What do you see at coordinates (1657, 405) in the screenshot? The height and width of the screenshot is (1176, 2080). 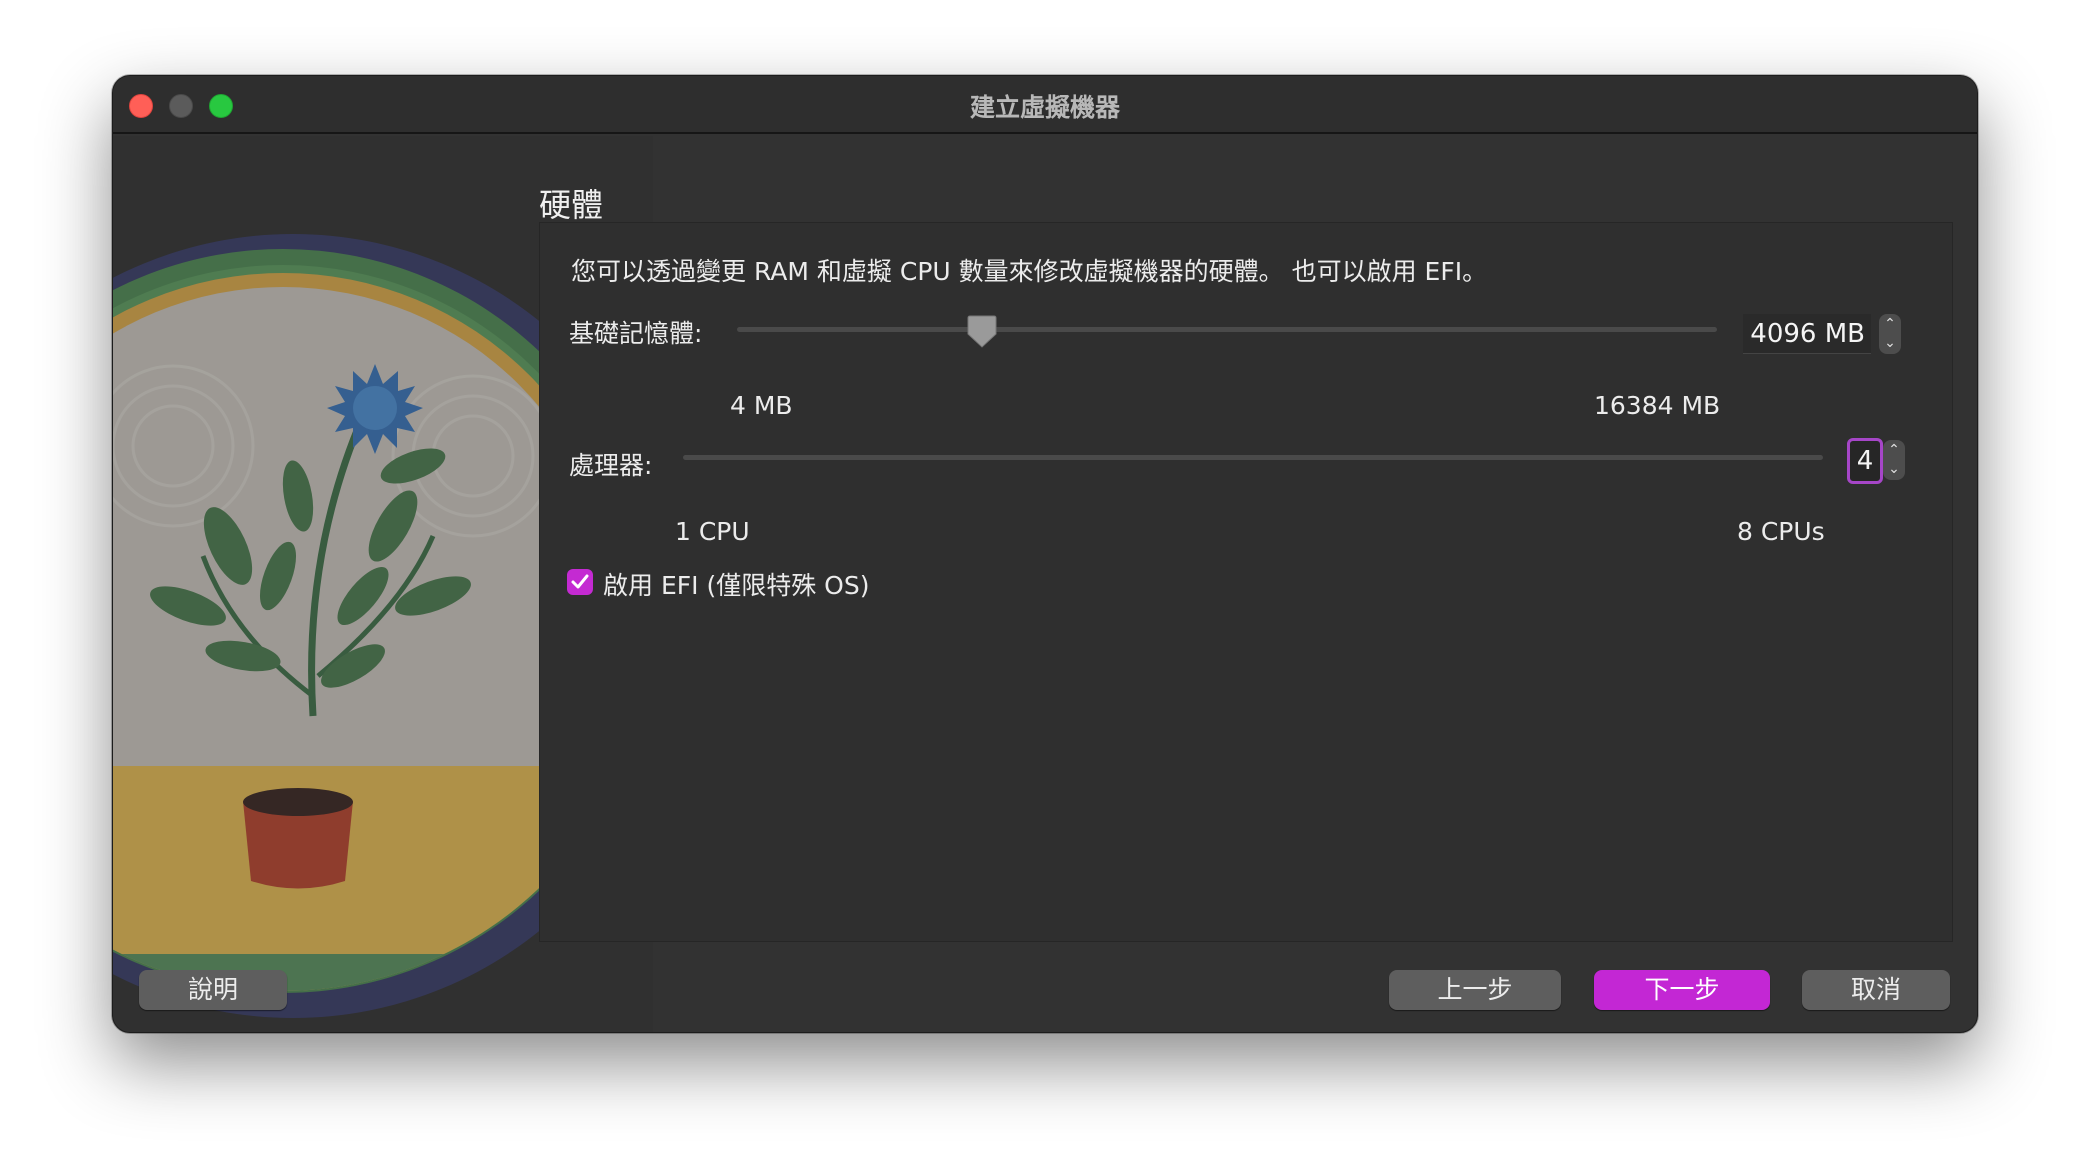 I see `memory-max-label: 16384 MB` at bounding box center [1657, 405].